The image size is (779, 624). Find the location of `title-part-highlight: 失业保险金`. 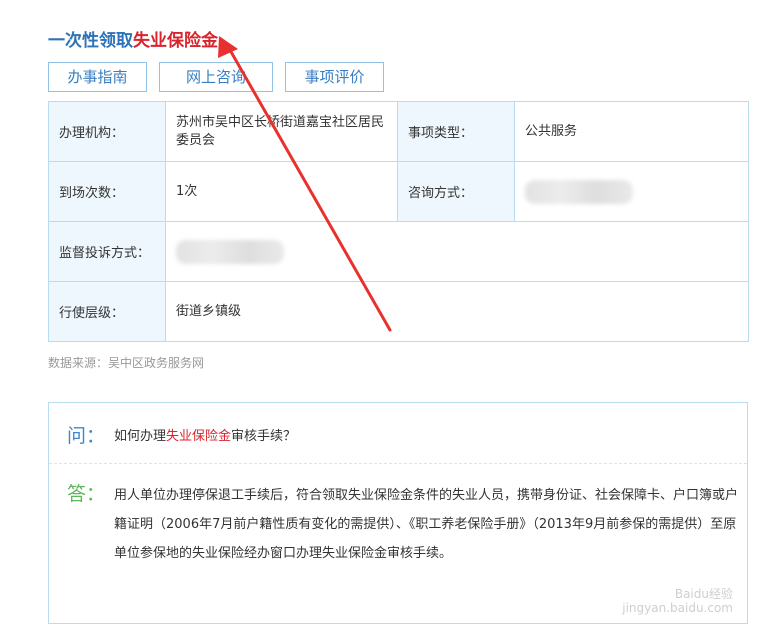

title-part-highlight: 失业保险金 is located at coordinates (175, 41).